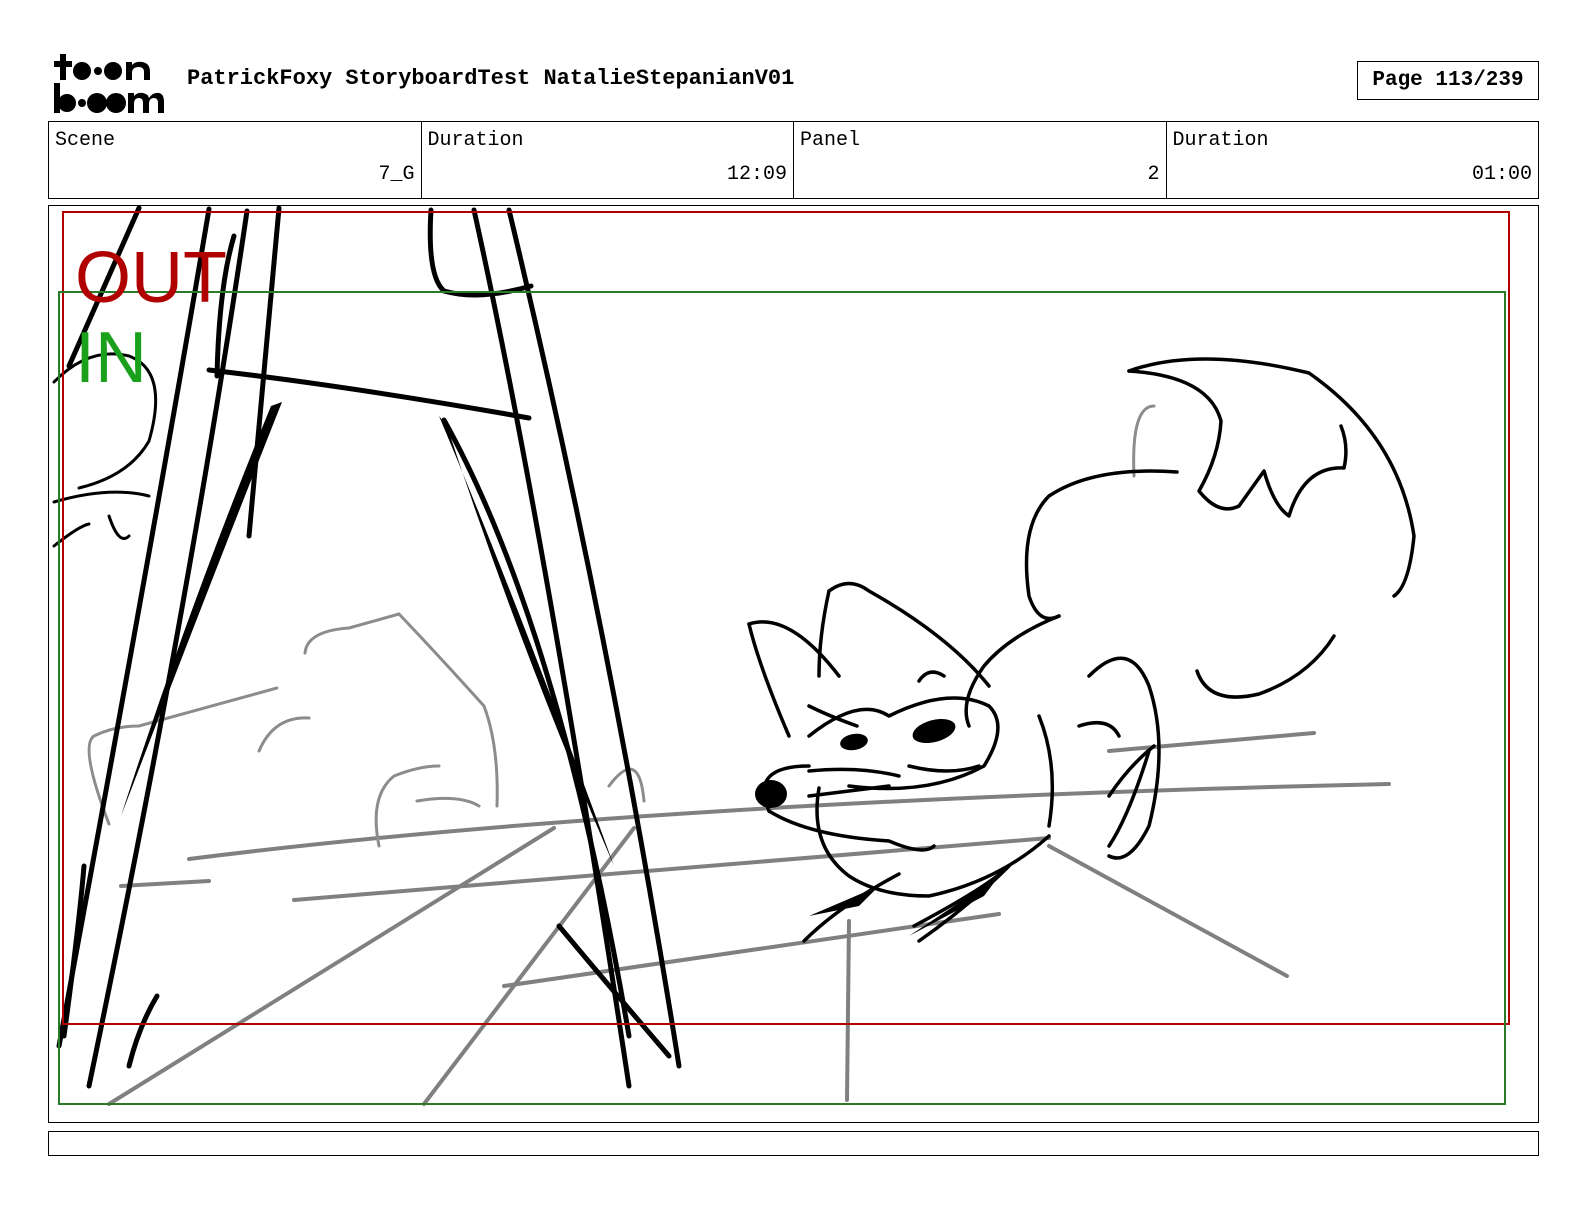 Image resolution: width=1584 pixels, height=1224 pixels. Describe the element at coordinates (877, 827) in the screenshot. I see `fox-features` at that location.